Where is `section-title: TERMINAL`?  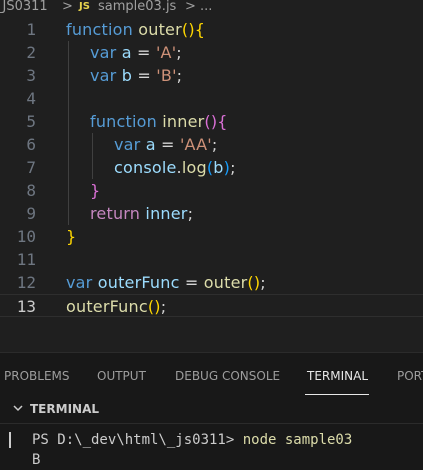
section-title: TERMINAL is located at coordinates (65, 409).